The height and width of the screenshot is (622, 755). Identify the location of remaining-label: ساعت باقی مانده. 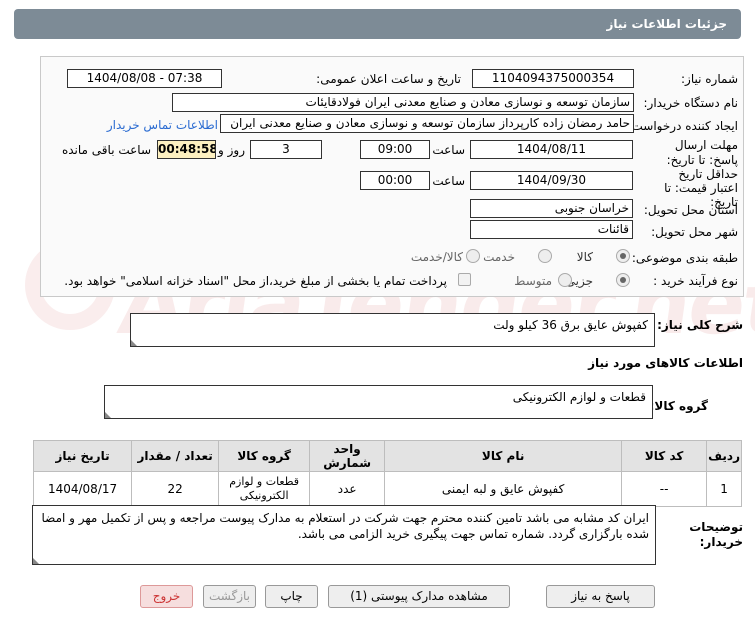
(106, 150).